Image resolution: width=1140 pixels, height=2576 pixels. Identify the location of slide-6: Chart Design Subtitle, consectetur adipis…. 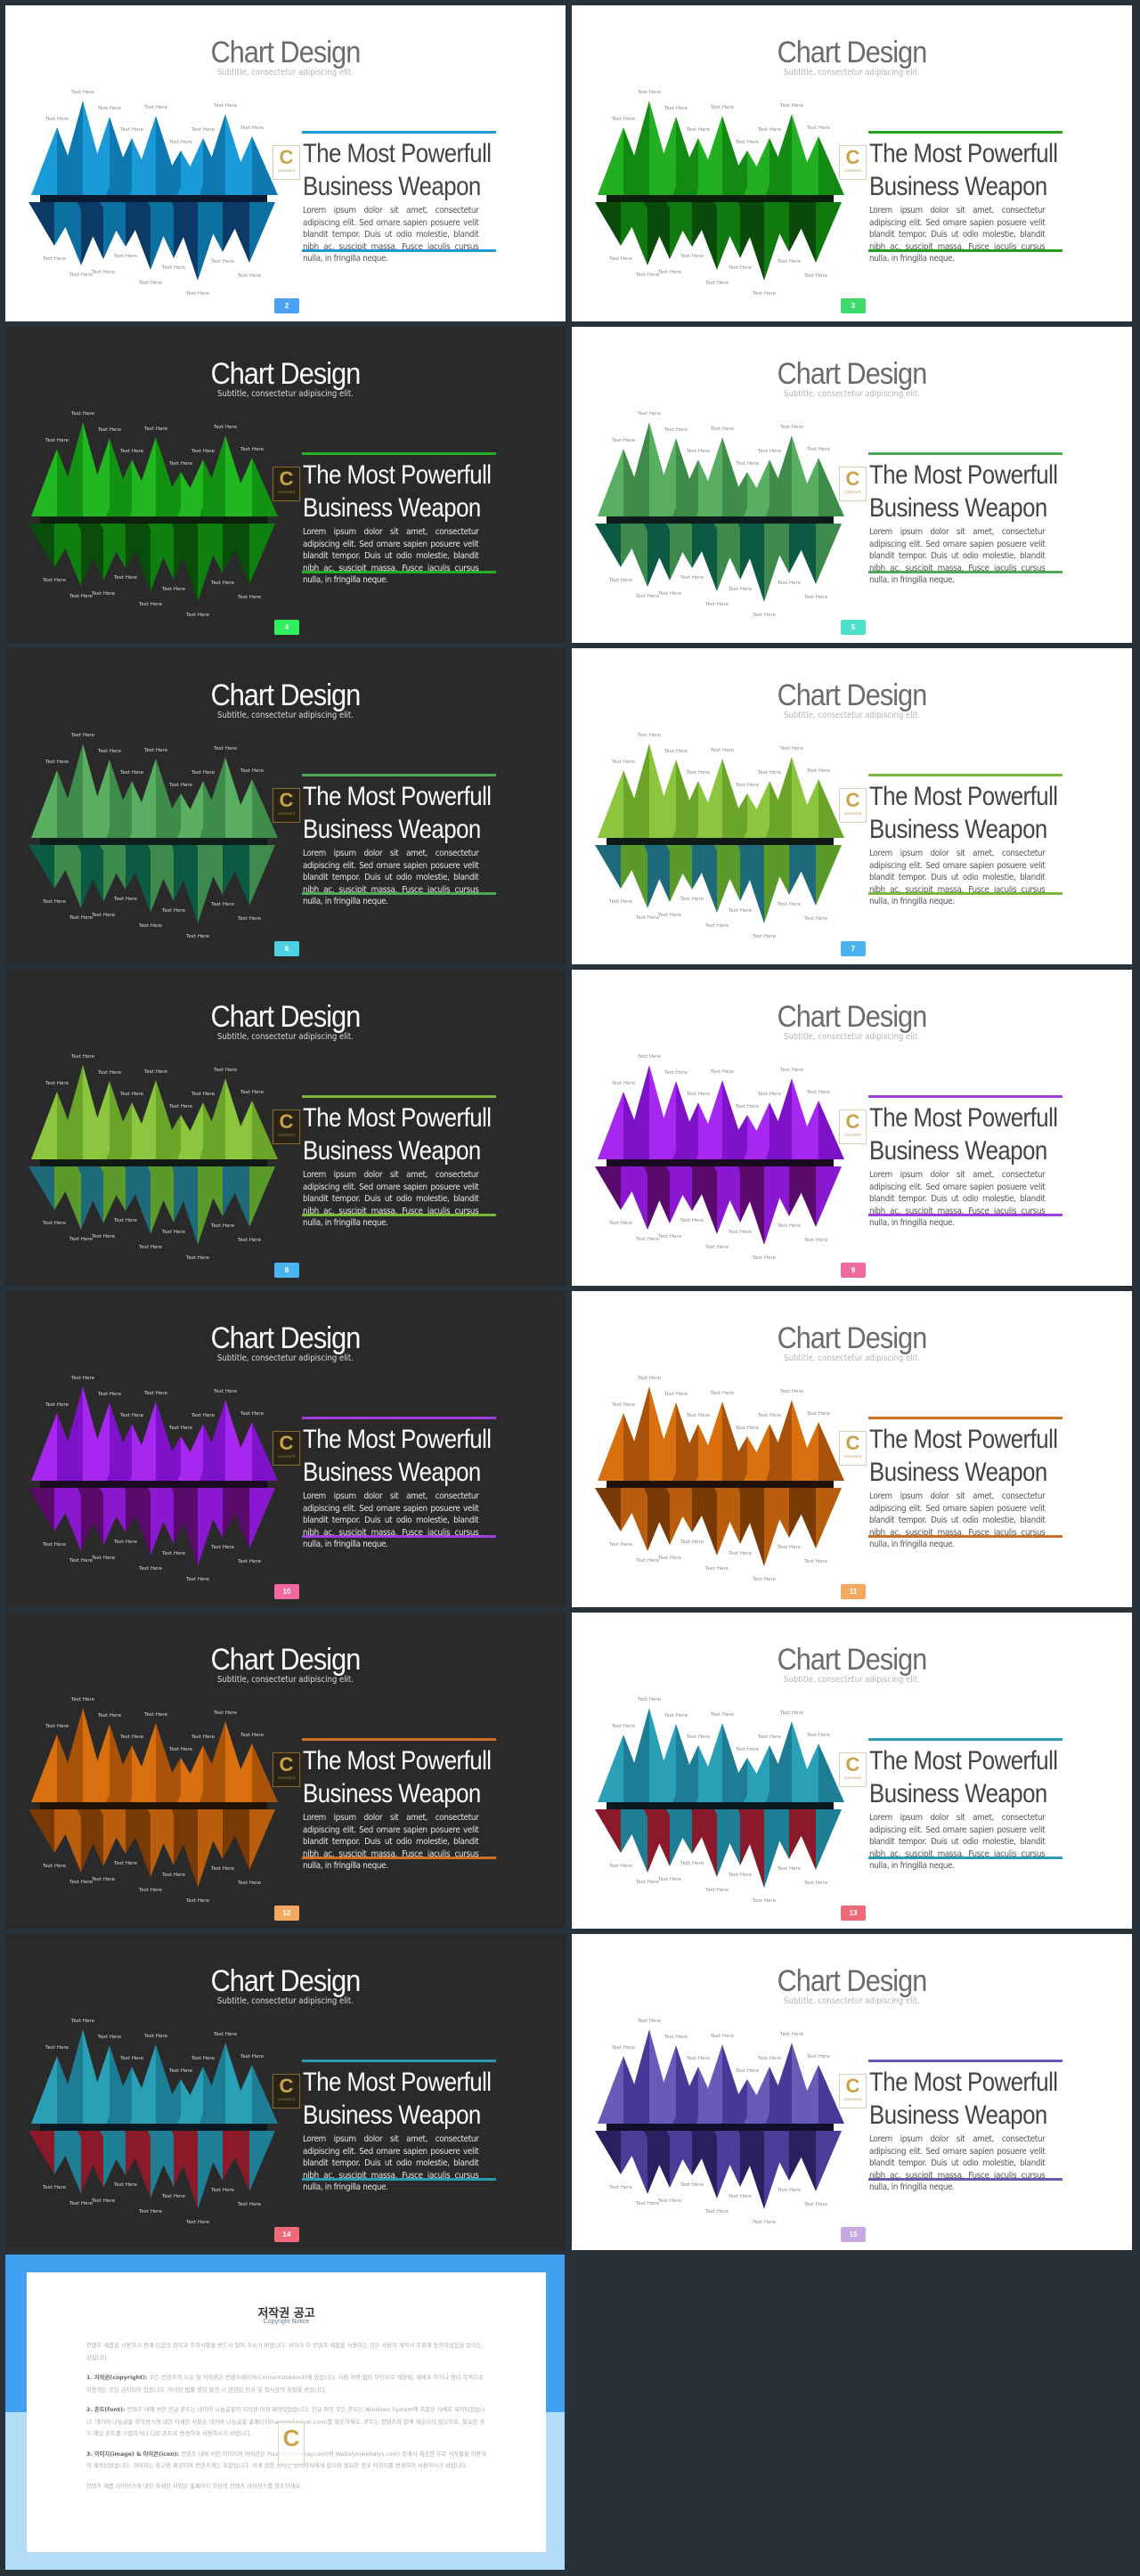
(285, 806).